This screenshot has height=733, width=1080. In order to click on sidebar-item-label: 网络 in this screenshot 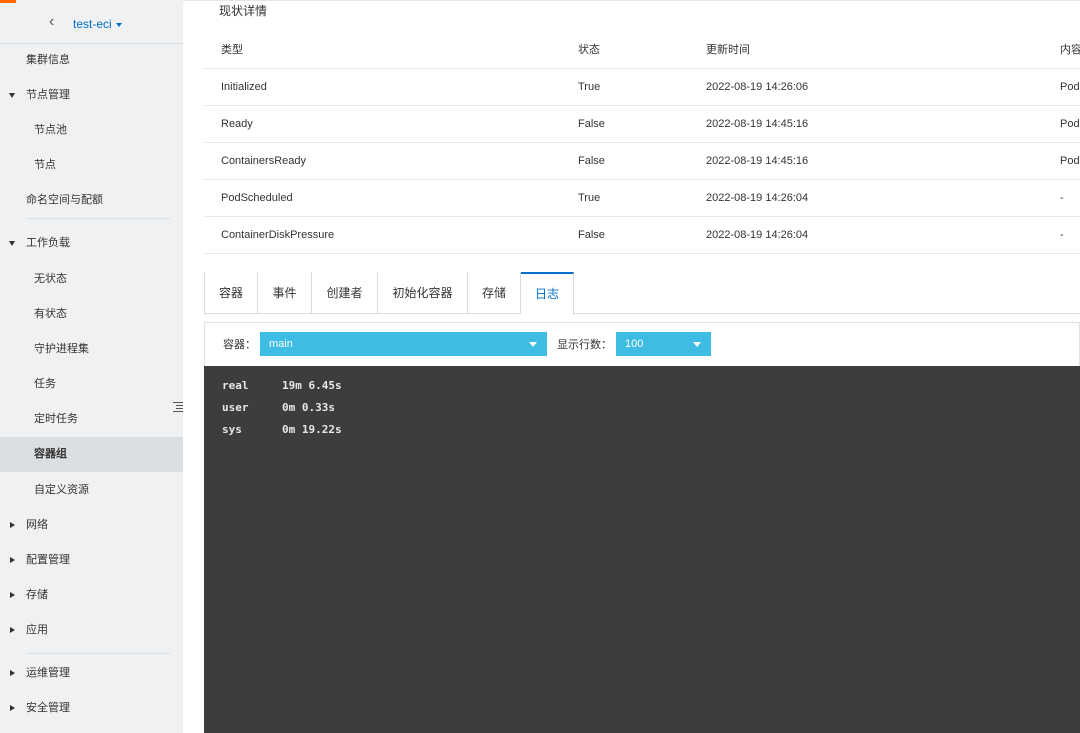, I will do `click(37, 525)`.